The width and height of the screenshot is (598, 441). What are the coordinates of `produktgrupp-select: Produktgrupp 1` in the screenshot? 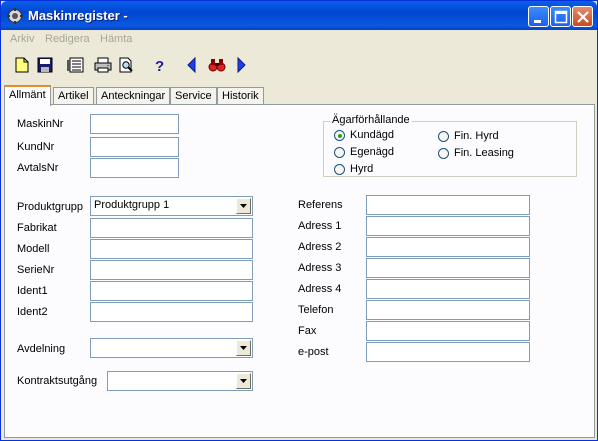 It's located at (171, 206).